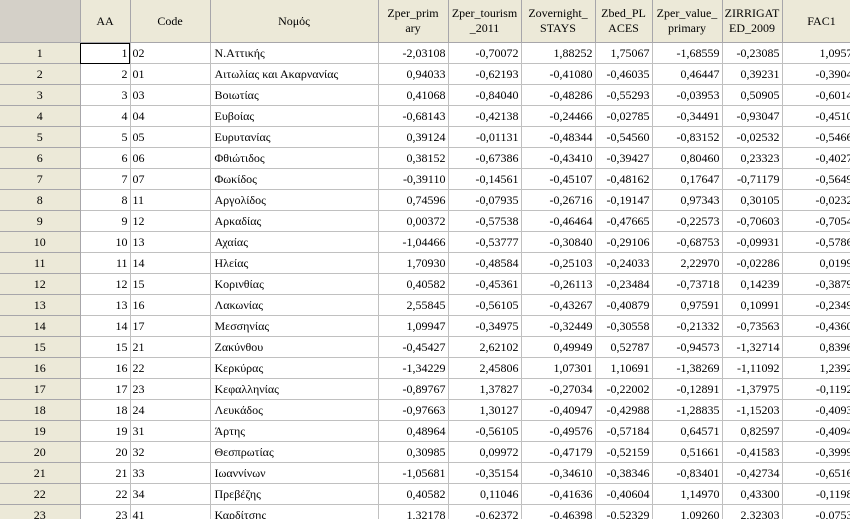 Image resolution: width=850 pixels, height=519 pixels. Describe the element at coordinates (413, 452) in the screenshot. I see `cell-value: 0,30985` at that location.